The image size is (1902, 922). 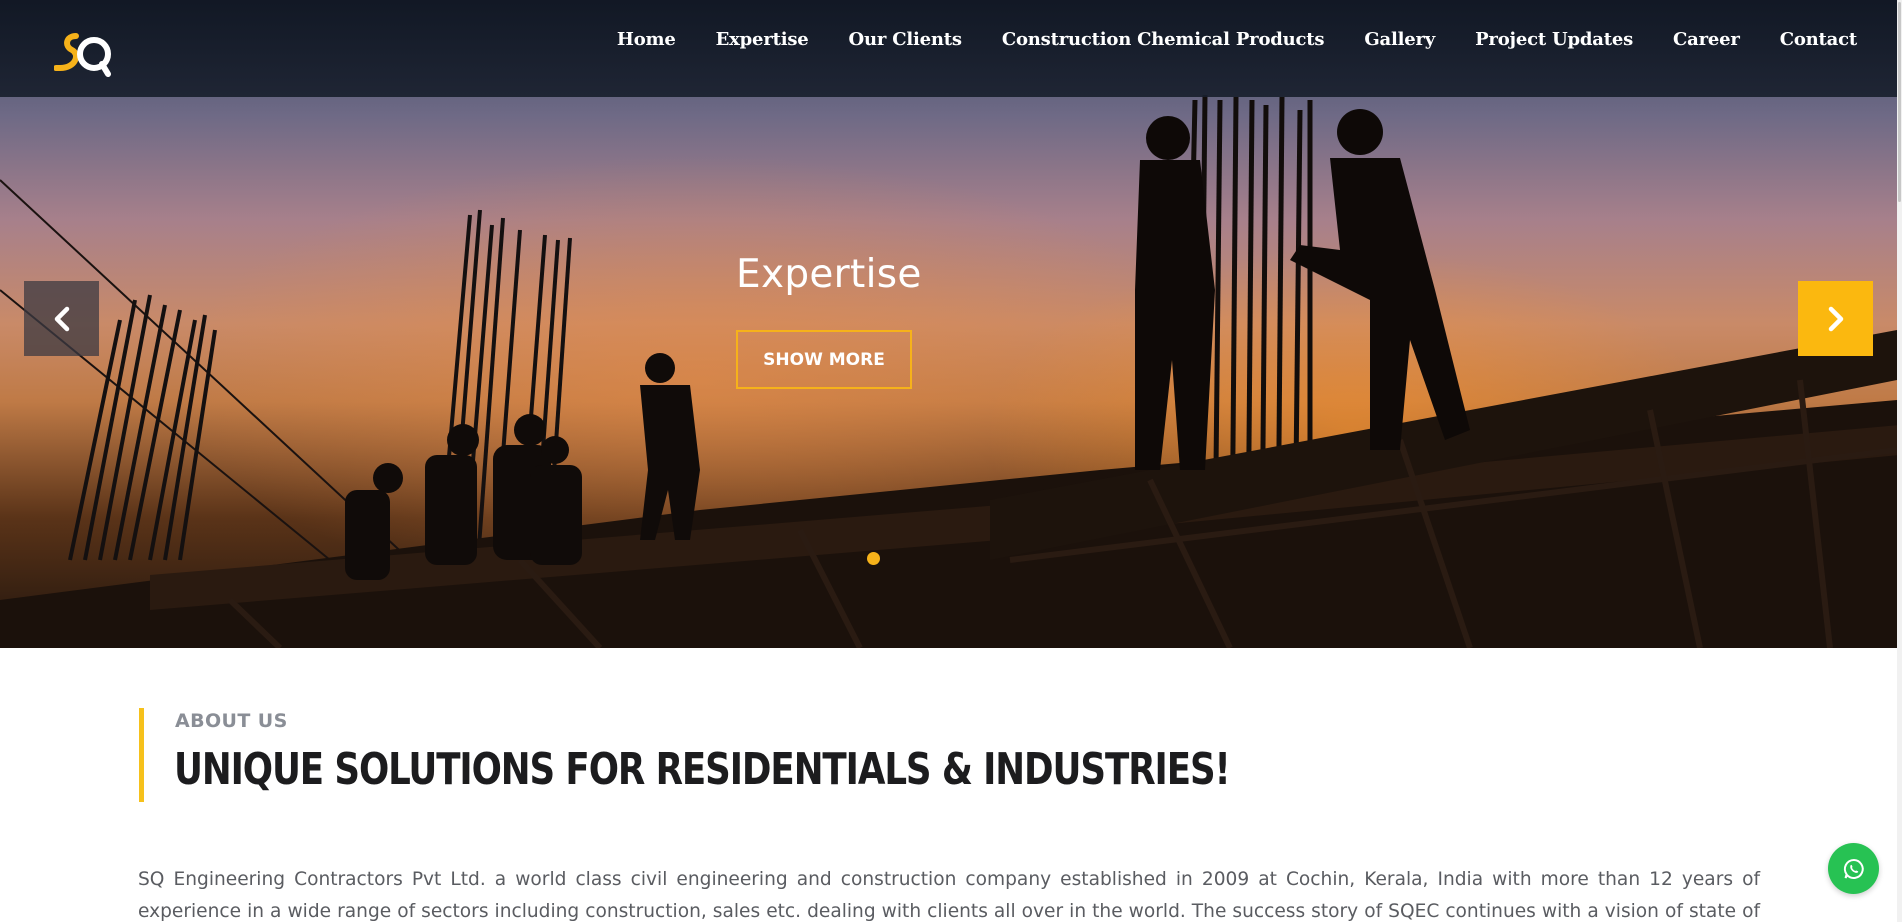 I want to click on nav-expertise: Expertise, so click(x=762, y=40).